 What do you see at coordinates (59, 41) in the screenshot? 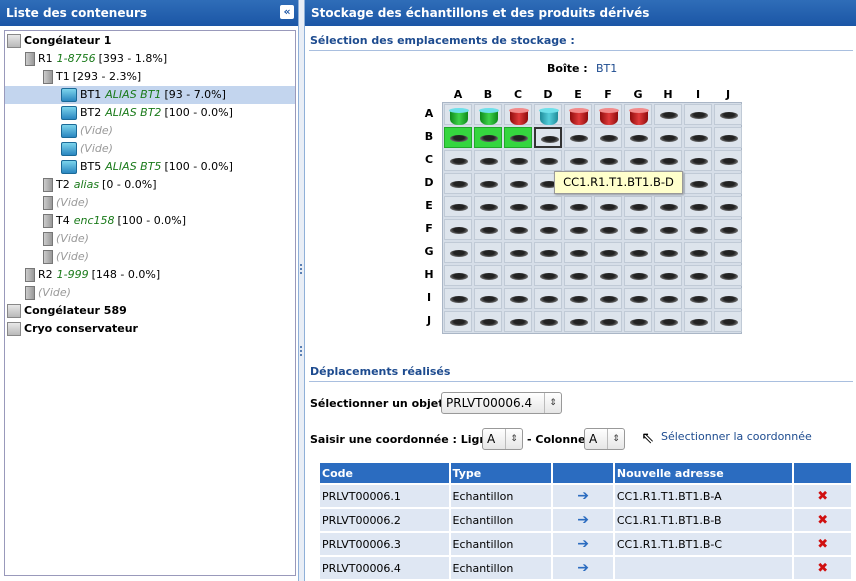
I see `tree-node: Congélateur 1` at bounding box center [59, 41].